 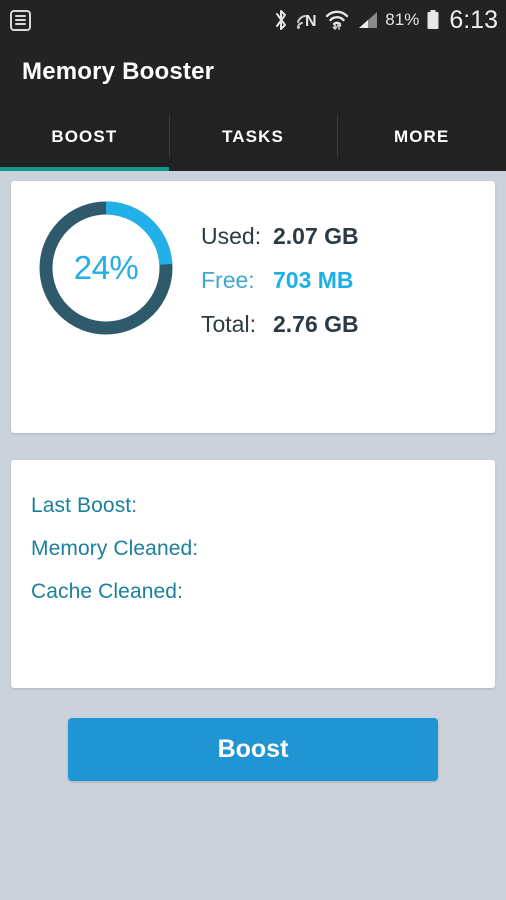 What do you see at coordinates (84, 505) in the screenshot?
I see `last-boost-label: Last Boost:` at bounding box center [84, 505].